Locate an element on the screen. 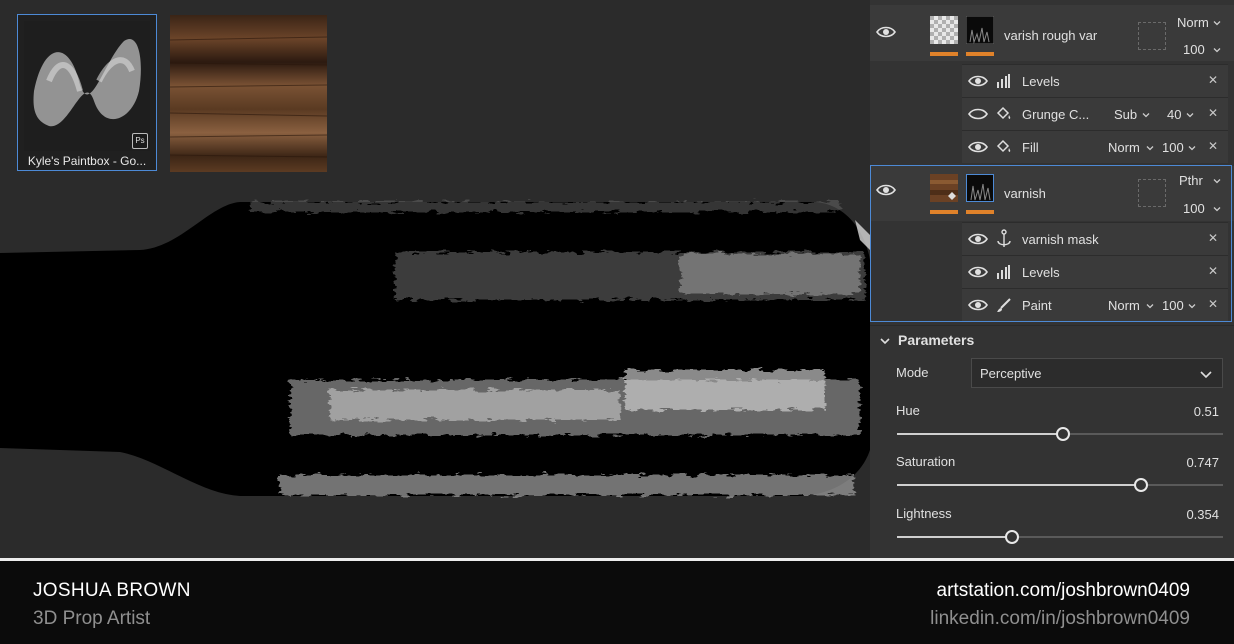 The height and width of the screenshot is (644, 1234). artist-name: JOSHUA BROWN is located at coordinates (112, 590).